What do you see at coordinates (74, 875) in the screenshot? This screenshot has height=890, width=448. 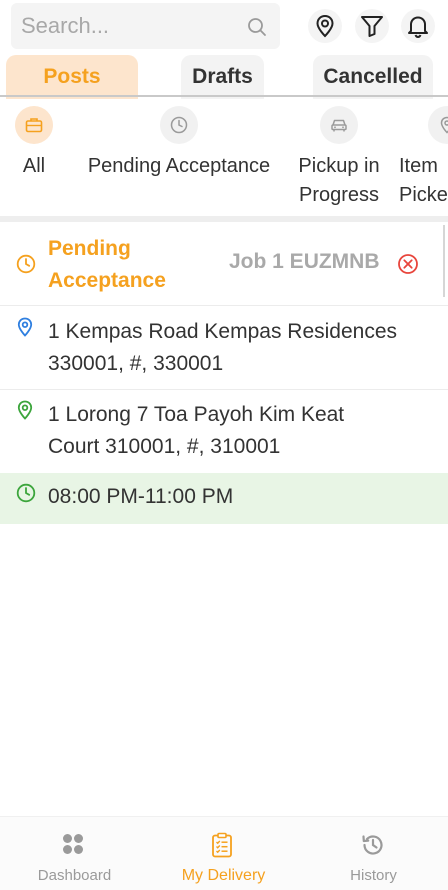 I see `nav-dashboard-label: Dashboard` at bounding box center [74, 875].